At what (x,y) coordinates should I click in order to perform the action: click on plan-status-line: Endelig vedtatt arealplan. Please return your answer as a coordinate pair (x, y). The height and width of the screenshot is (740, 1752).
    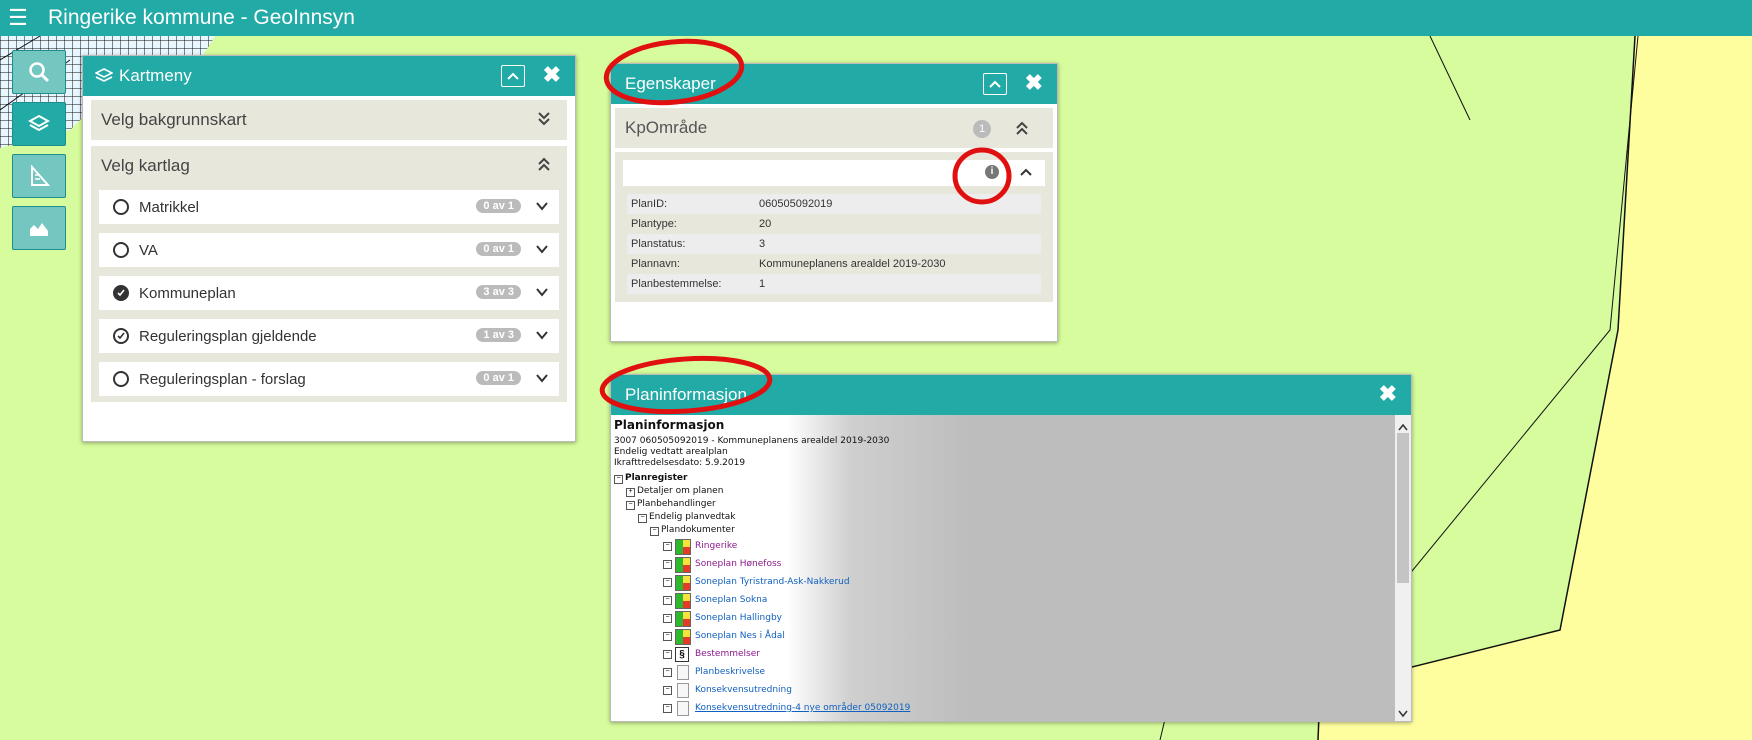
    Looking at the image, I should click on (671, 452).